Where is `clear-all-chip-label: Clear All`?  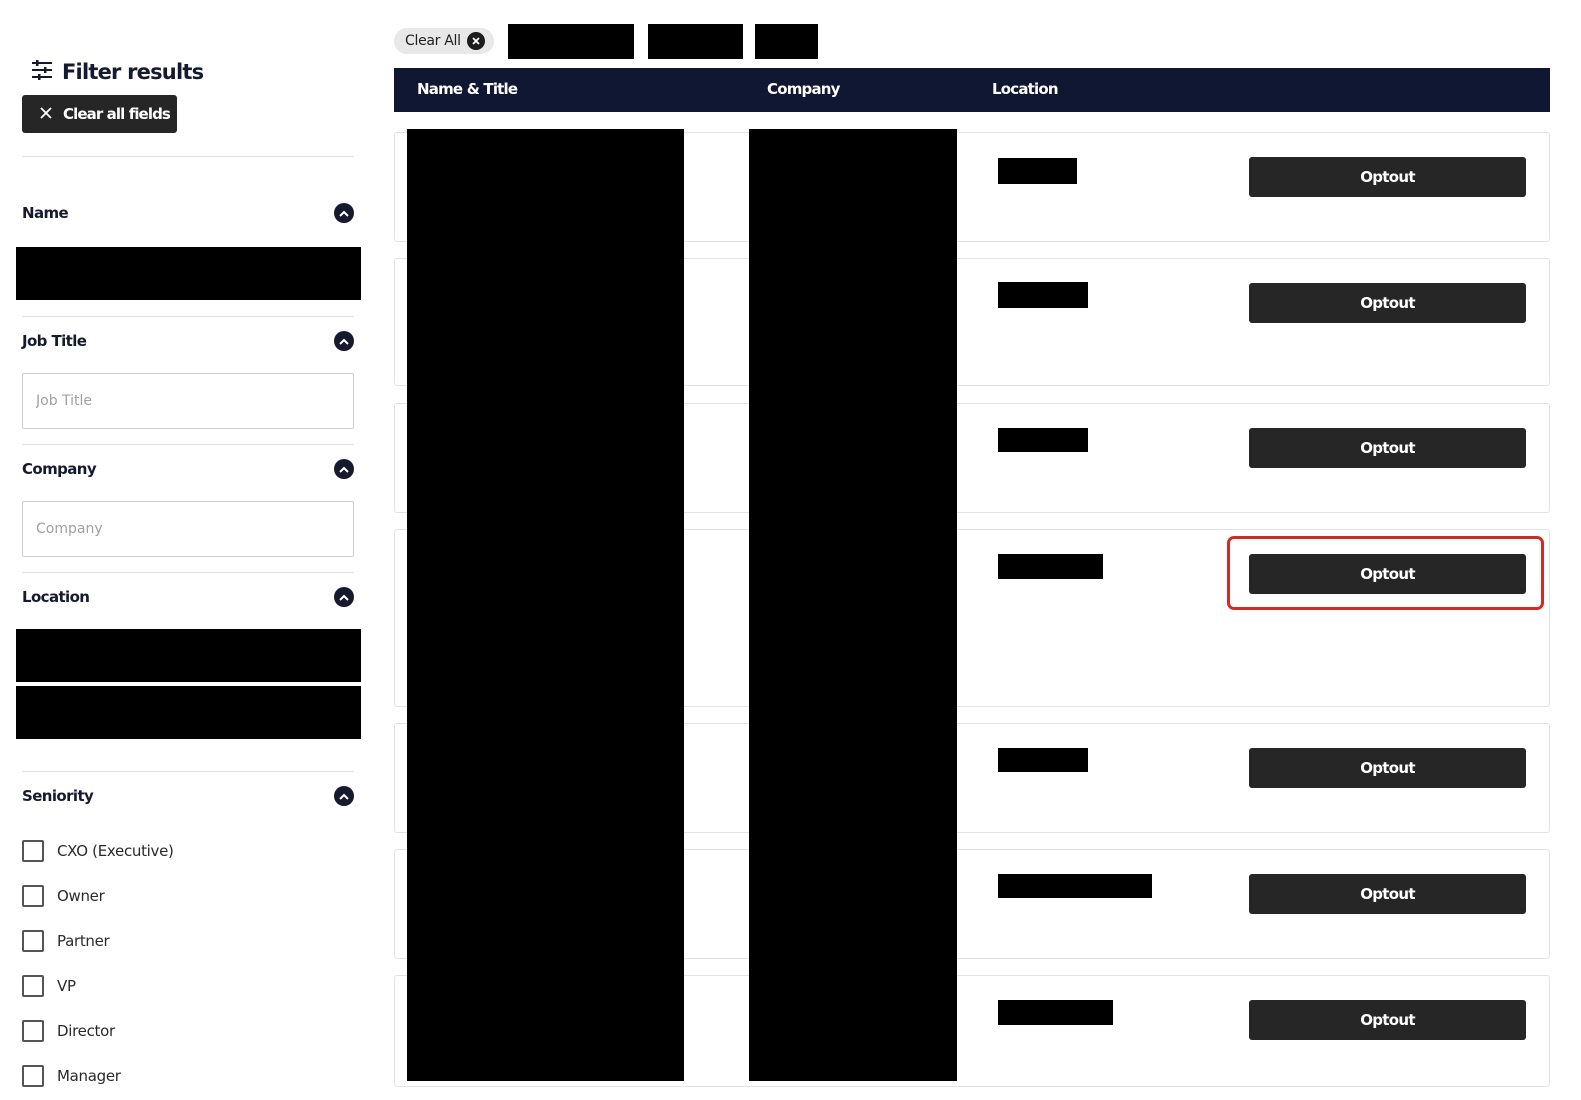 clear-all-chip-label: Clear All is located at coordinates (433, 41).